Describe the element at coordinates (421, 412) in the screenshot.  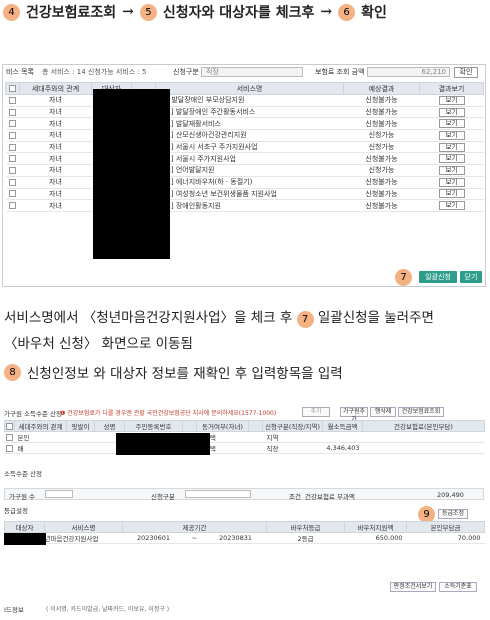
I see `income-lookup-button: 건강보험료조회` at that location.